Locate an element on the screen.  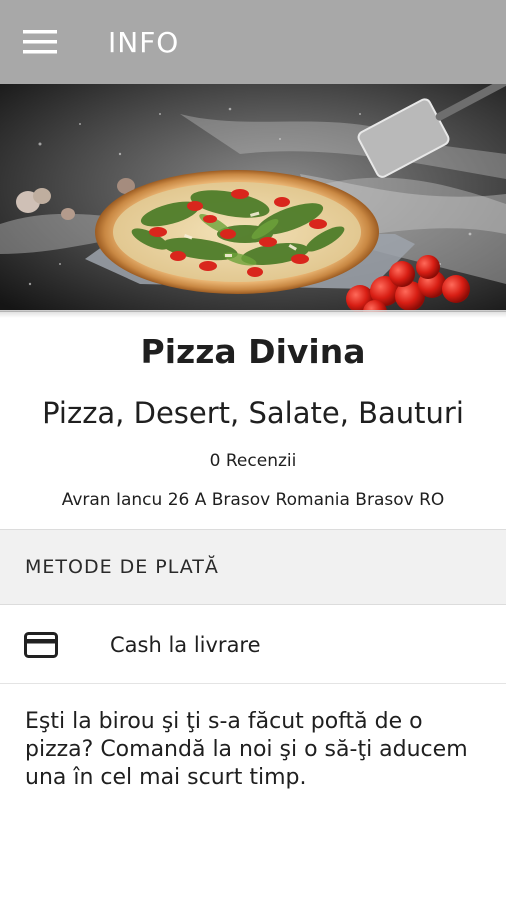
payment-method-item: Cash la livrare is located at coordinates (253, 645).